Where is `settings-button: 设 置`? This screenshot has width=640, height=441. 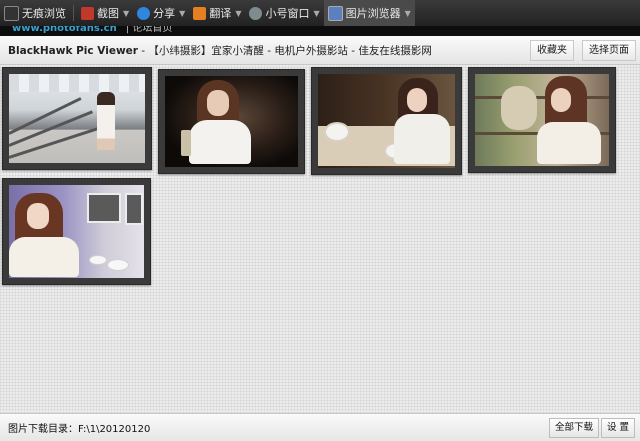 settings-button: 设 置 is located at coordinates (618, 428).